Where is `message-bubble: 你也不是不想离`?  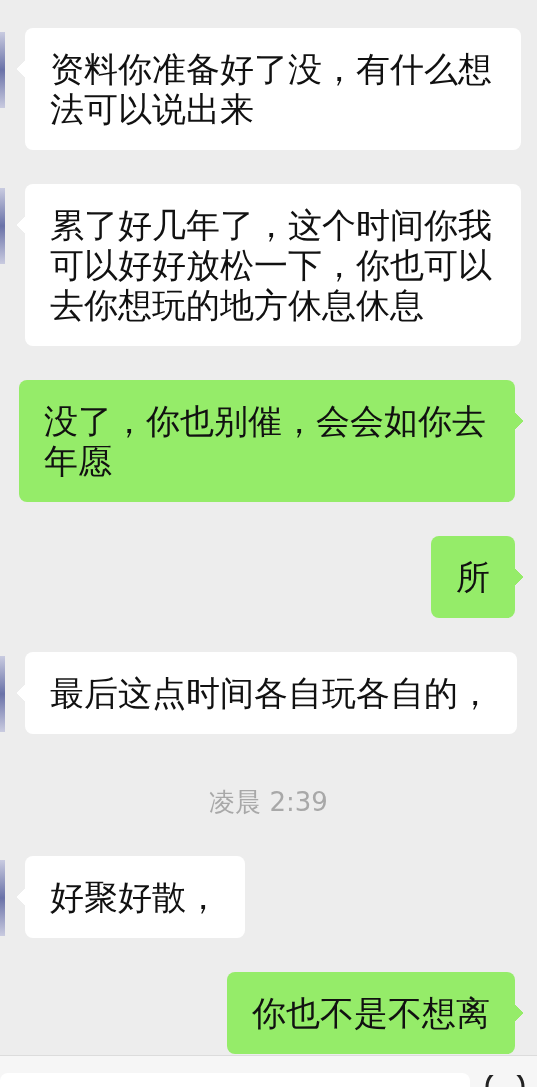
message-bubble: 你也不是不想离 is located at coordinates (375, 1013).